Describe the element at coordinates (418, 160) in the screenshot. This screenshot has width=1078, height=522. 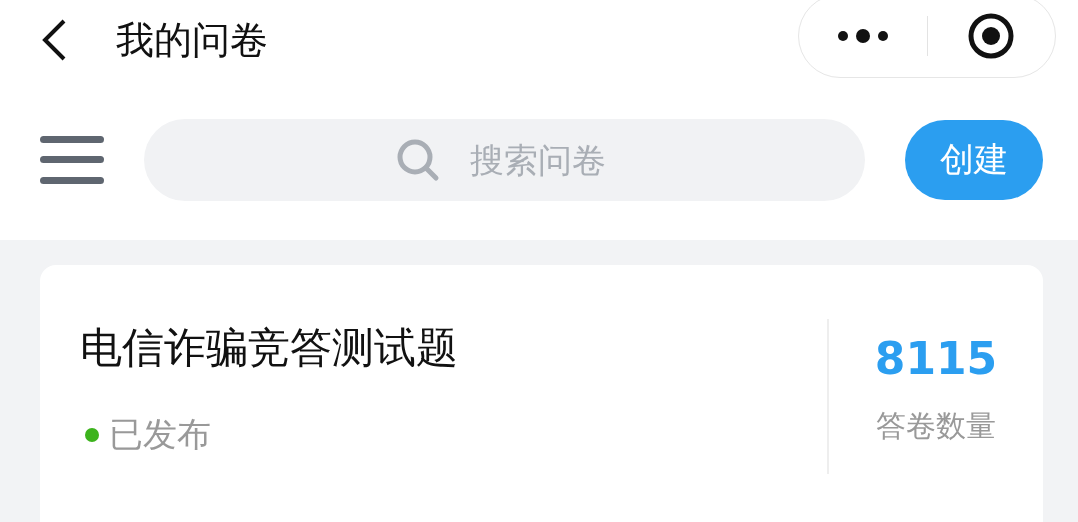
I see `search-icon` at that location.